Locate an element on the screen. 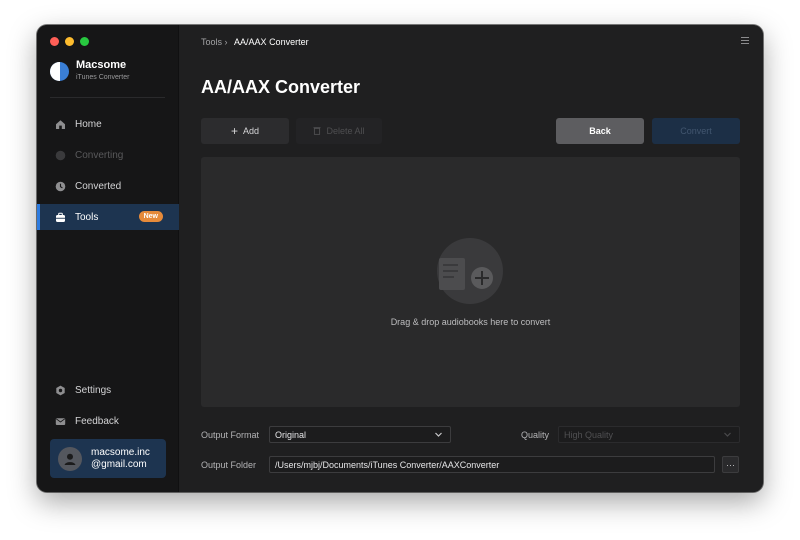 This screenshot has width=800, height=540. sidebar-item-label: Settings is located at coordinates (93, 390).